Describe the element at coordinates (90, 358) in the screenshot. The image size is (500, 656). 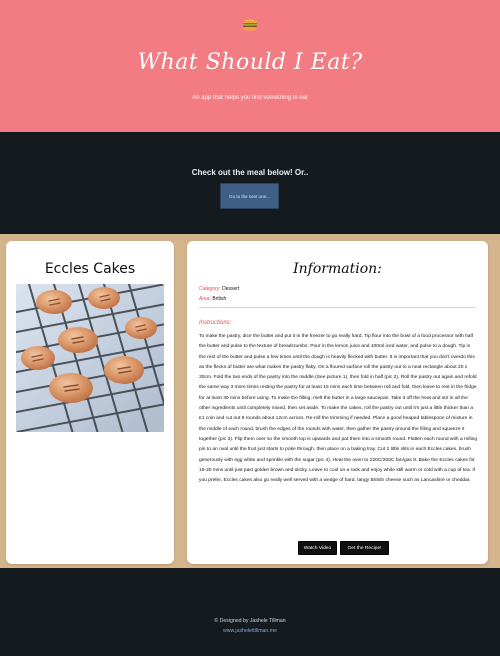
I see `meal-image` at that location.